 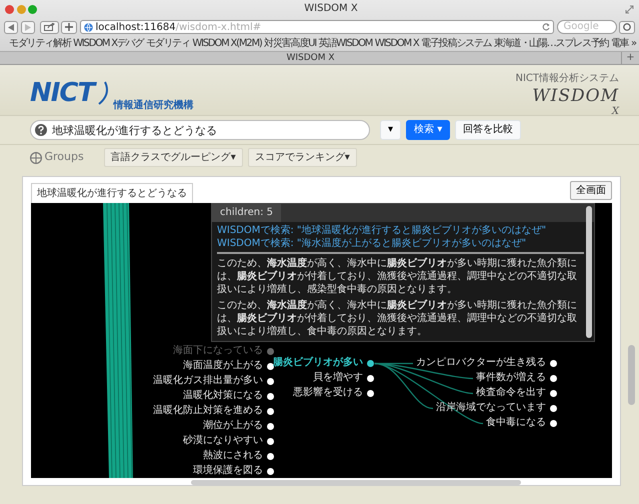 What do you see at coordinates (233, 426) in the screenshot?
I see `node-label: 潮位が上がる` at bounding box center [233, 426].